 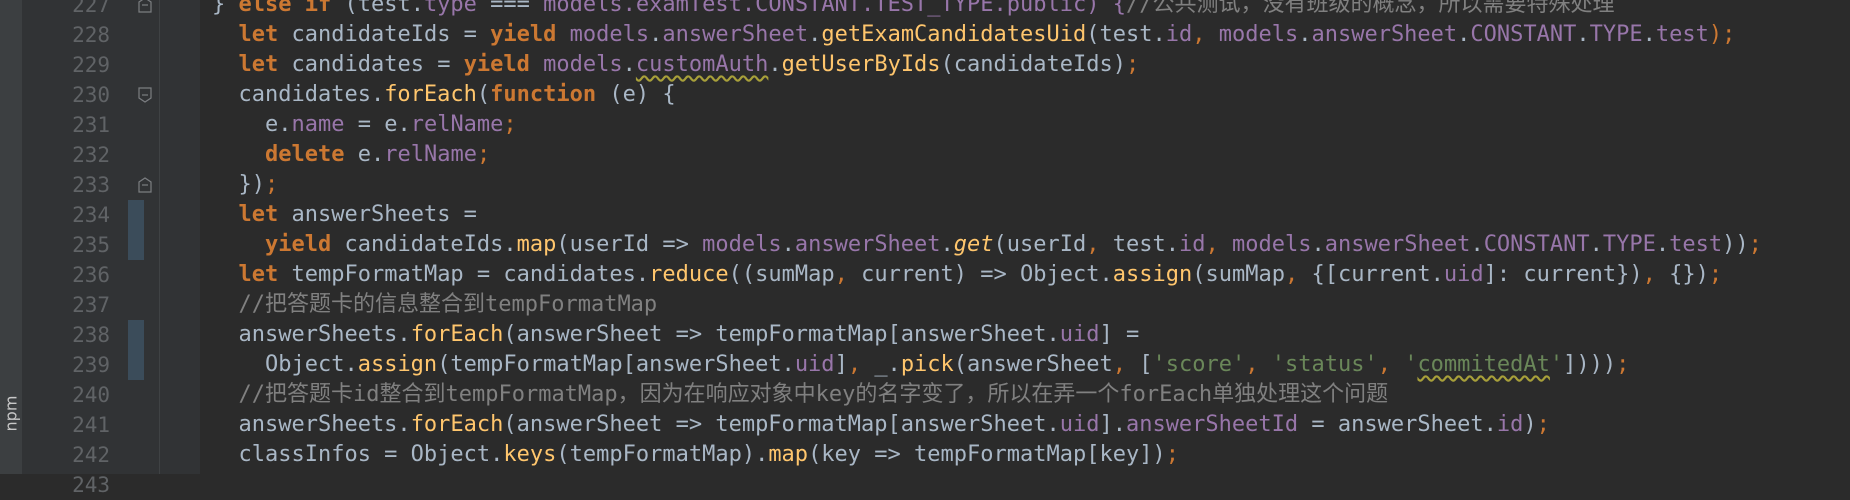 I want to click on code-token: (e) {, so click(x=636, y=94).